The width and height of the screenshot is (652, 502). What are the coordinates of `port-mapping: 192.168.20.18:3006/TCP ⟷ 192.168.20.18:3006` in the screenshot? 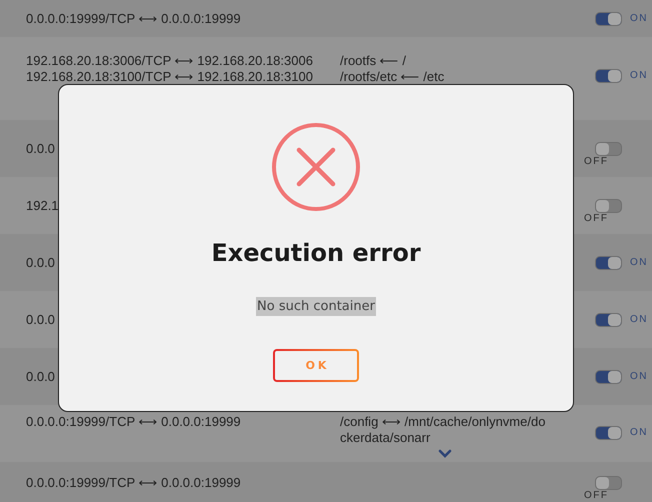 It's located at (170, 60).